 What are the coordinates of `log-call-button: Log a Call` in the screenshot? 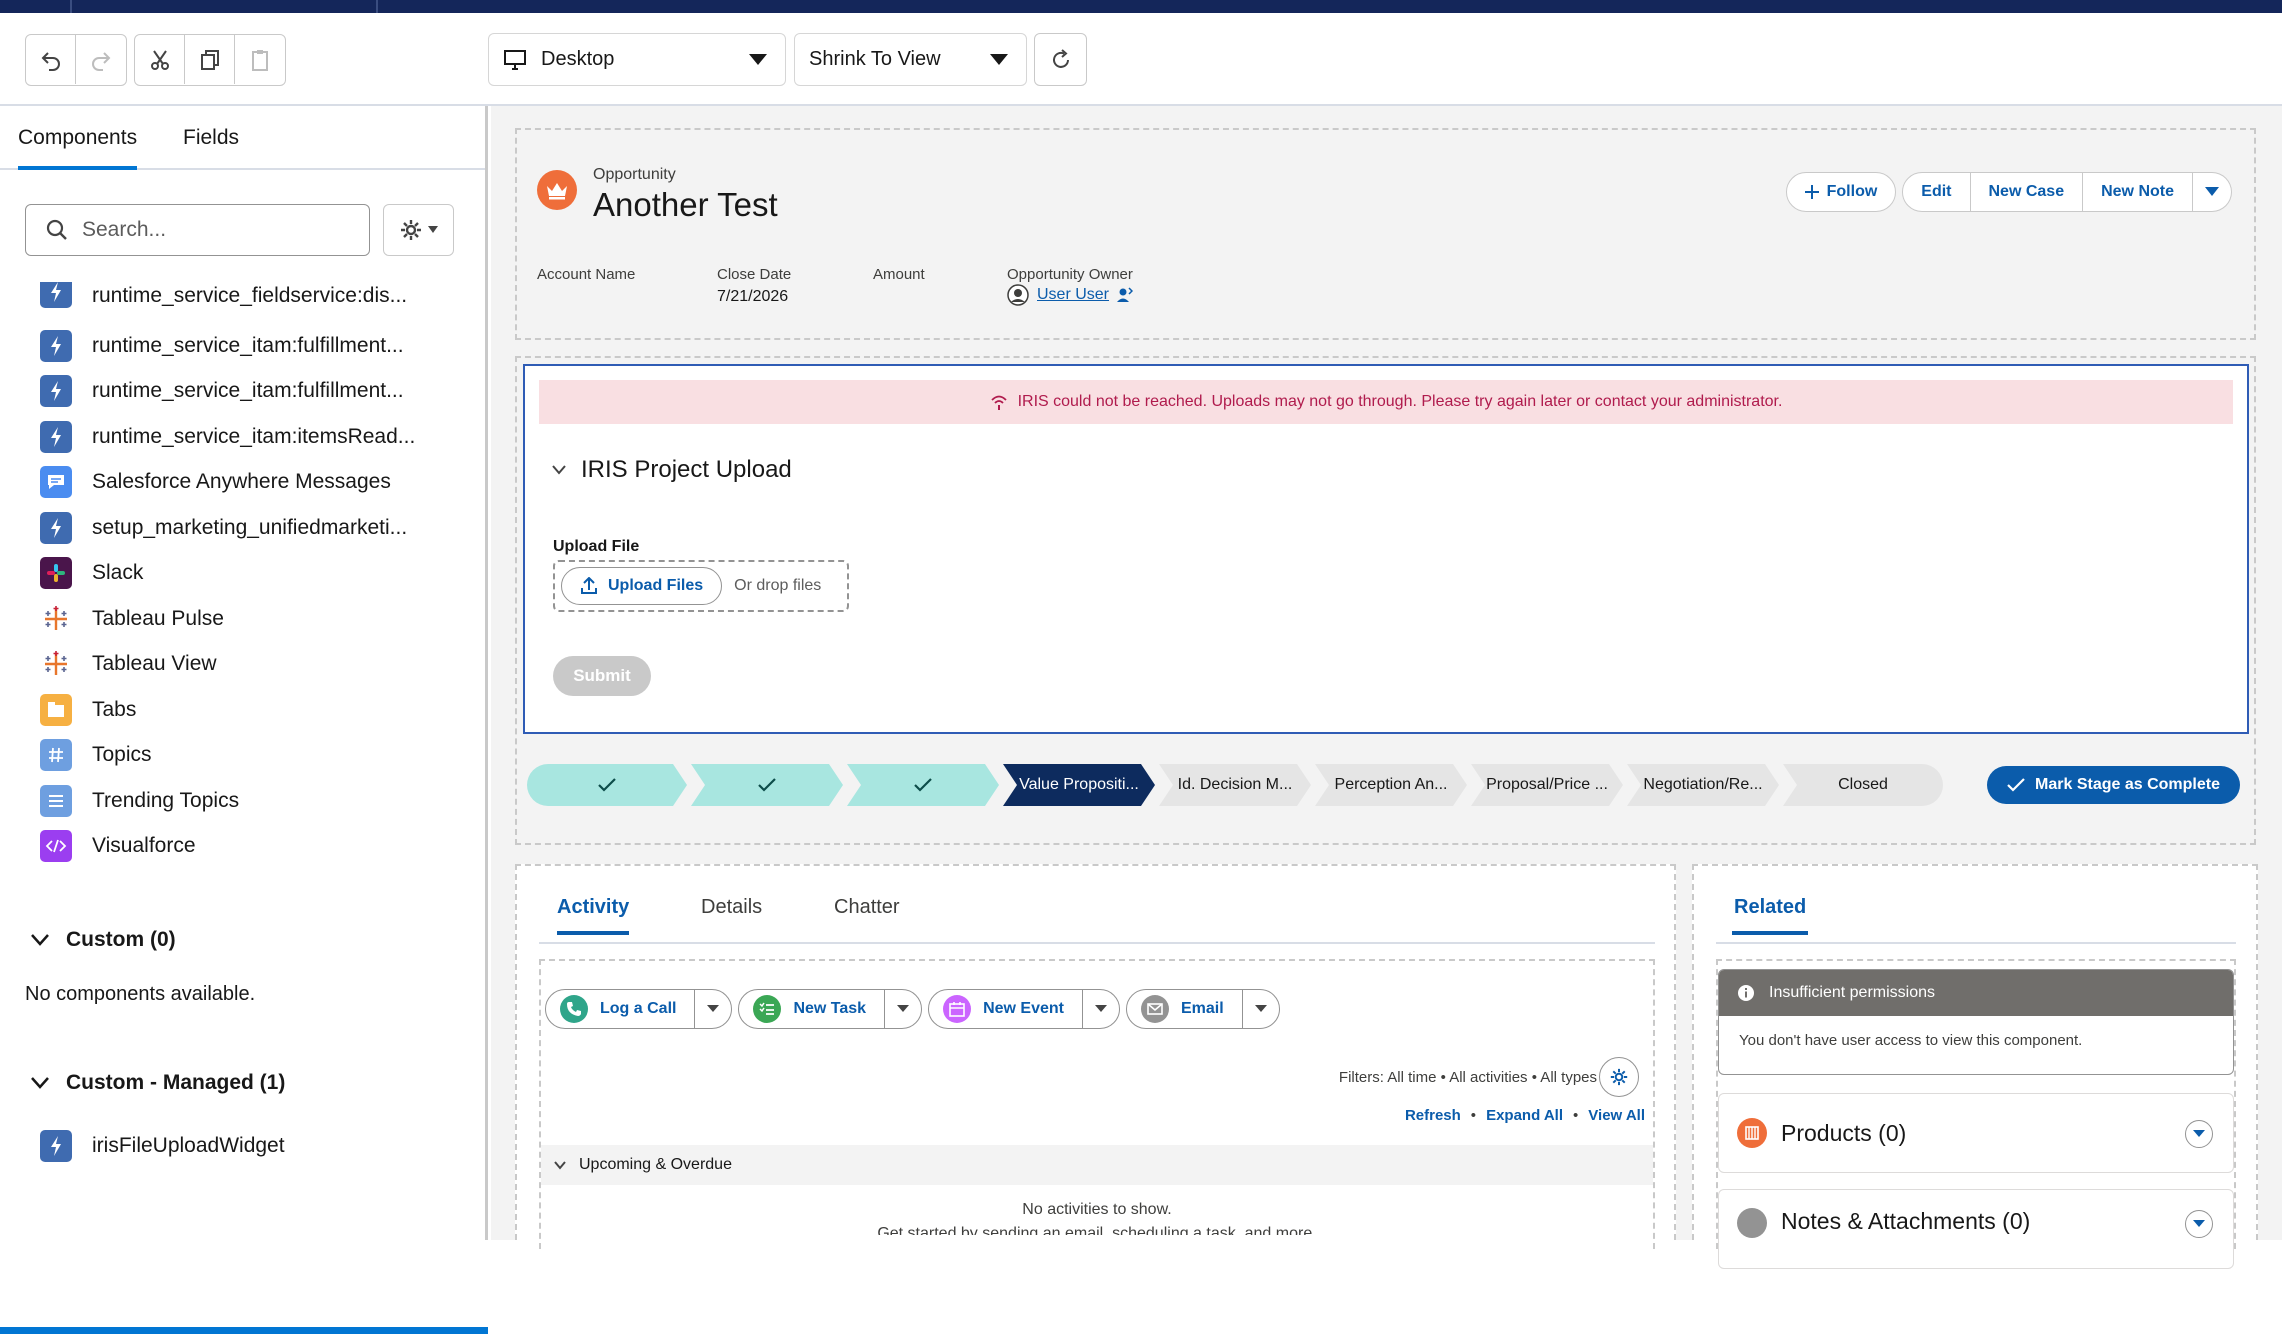 It's located at (639, 1009).